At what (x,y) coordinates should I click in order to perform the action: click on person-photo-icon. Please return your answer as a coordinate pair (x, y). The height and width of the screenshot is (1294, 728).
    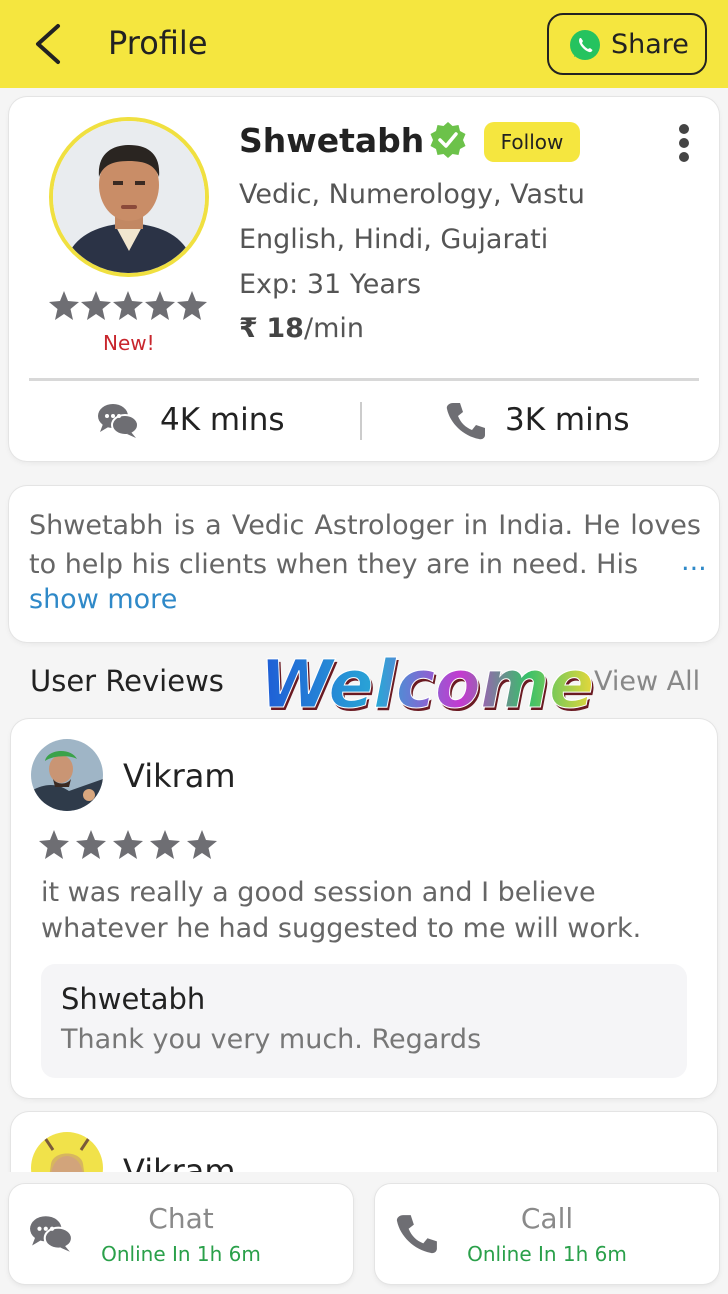
    Looking at the image, I should click on (129, 197).